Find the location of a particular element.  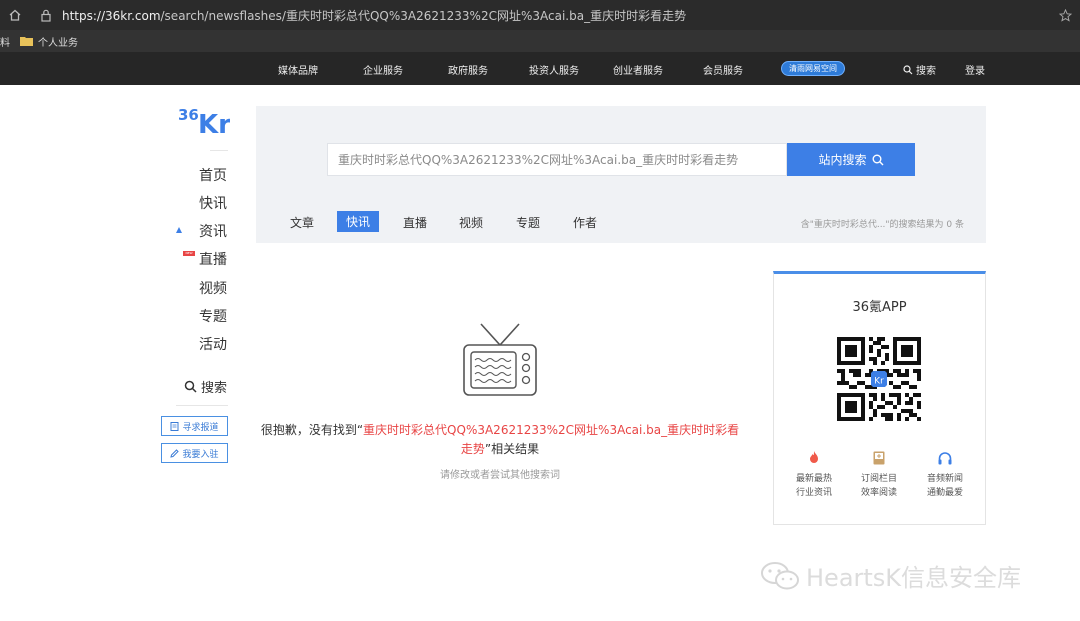

result-count: 含"重庆时时彩总代..."的搜索结果为 0 条 is located at coordinates (882, 225).